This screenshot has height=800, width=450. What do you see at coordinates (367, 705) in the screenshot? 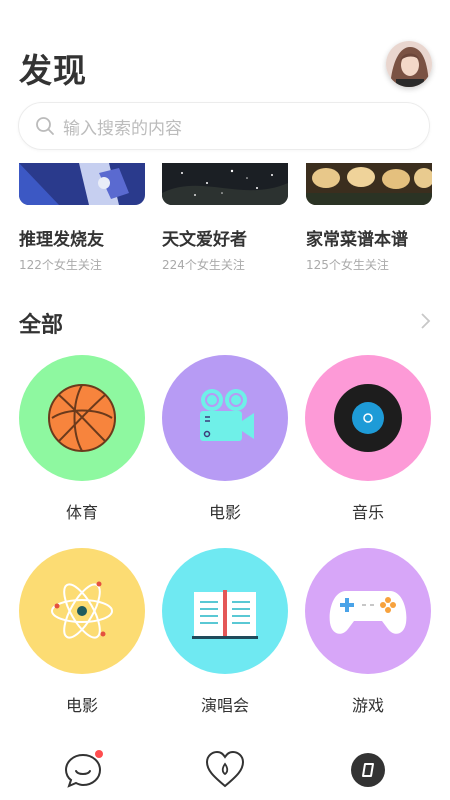
I see `category-label: 游戏` at bounding box center [367, 705].